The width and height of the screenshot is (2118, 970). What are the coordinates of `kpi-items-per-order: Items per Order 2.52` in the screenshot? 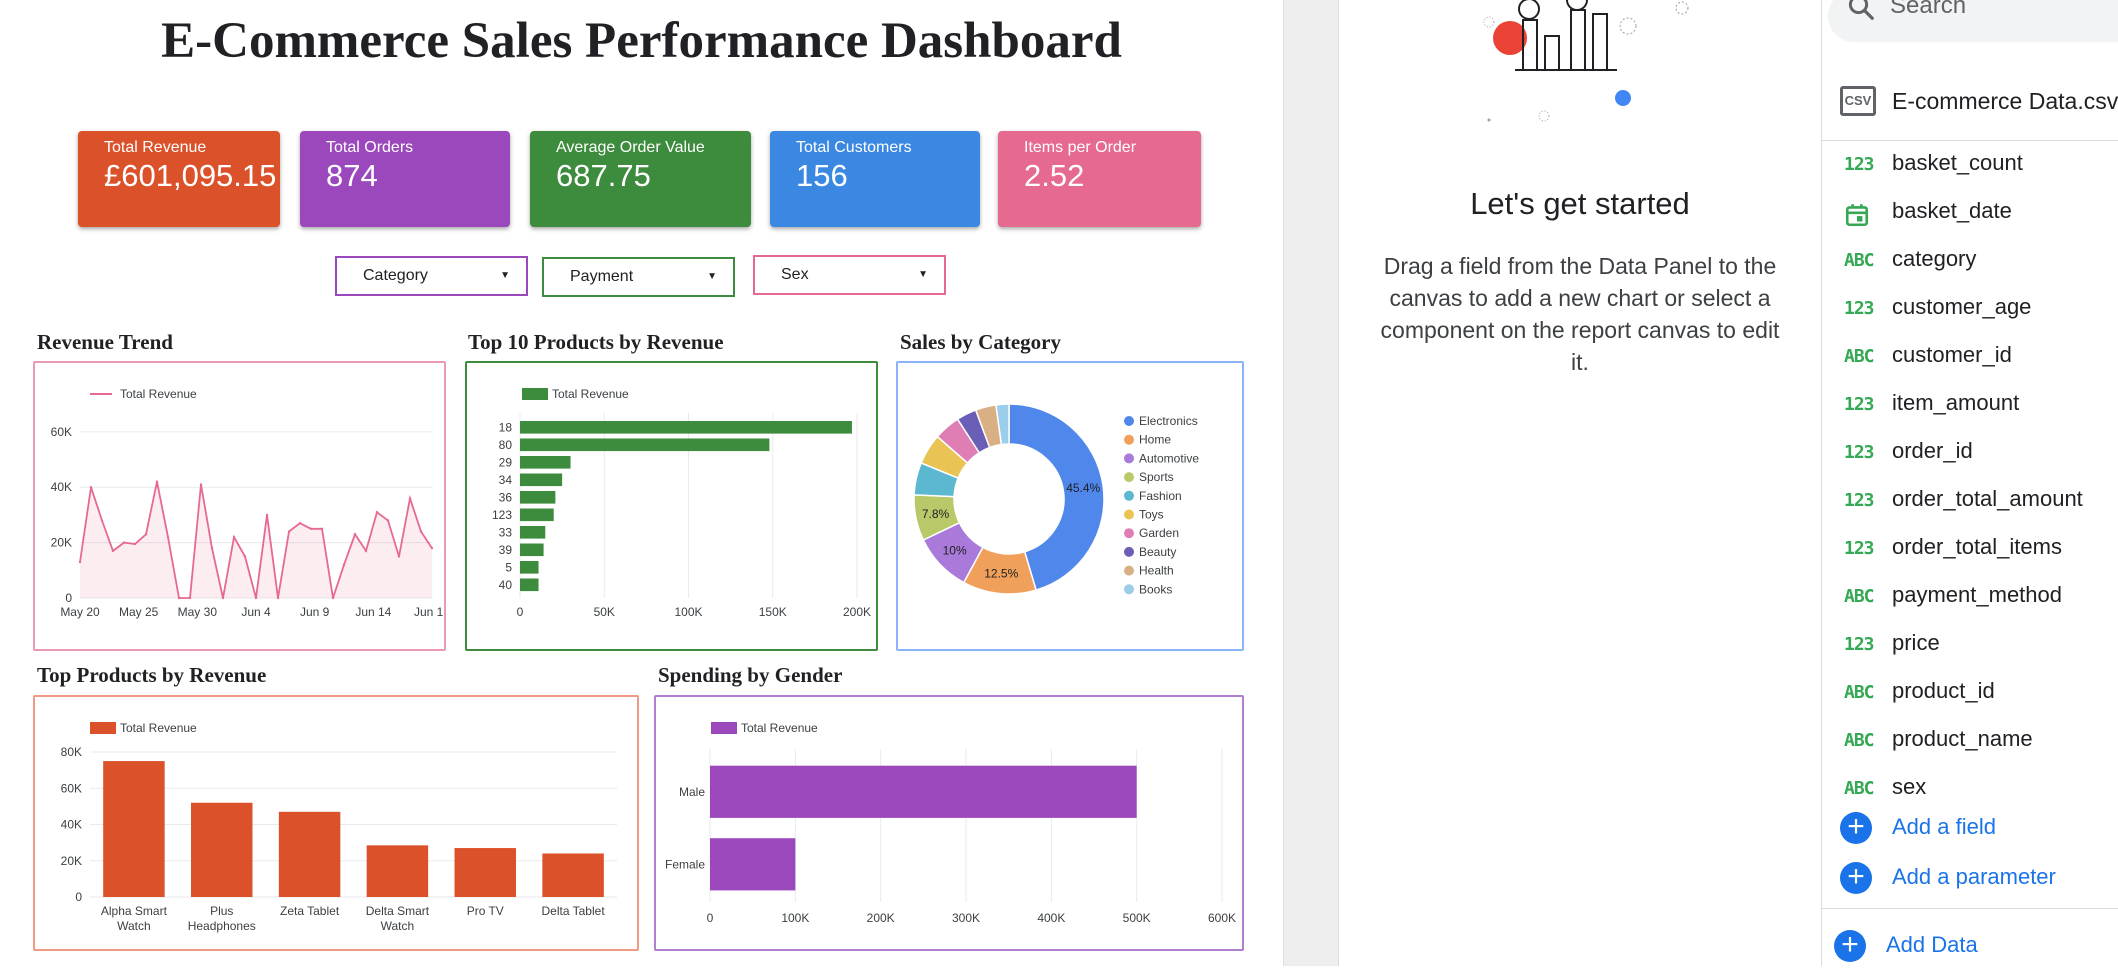 It's located at (1099, 179).